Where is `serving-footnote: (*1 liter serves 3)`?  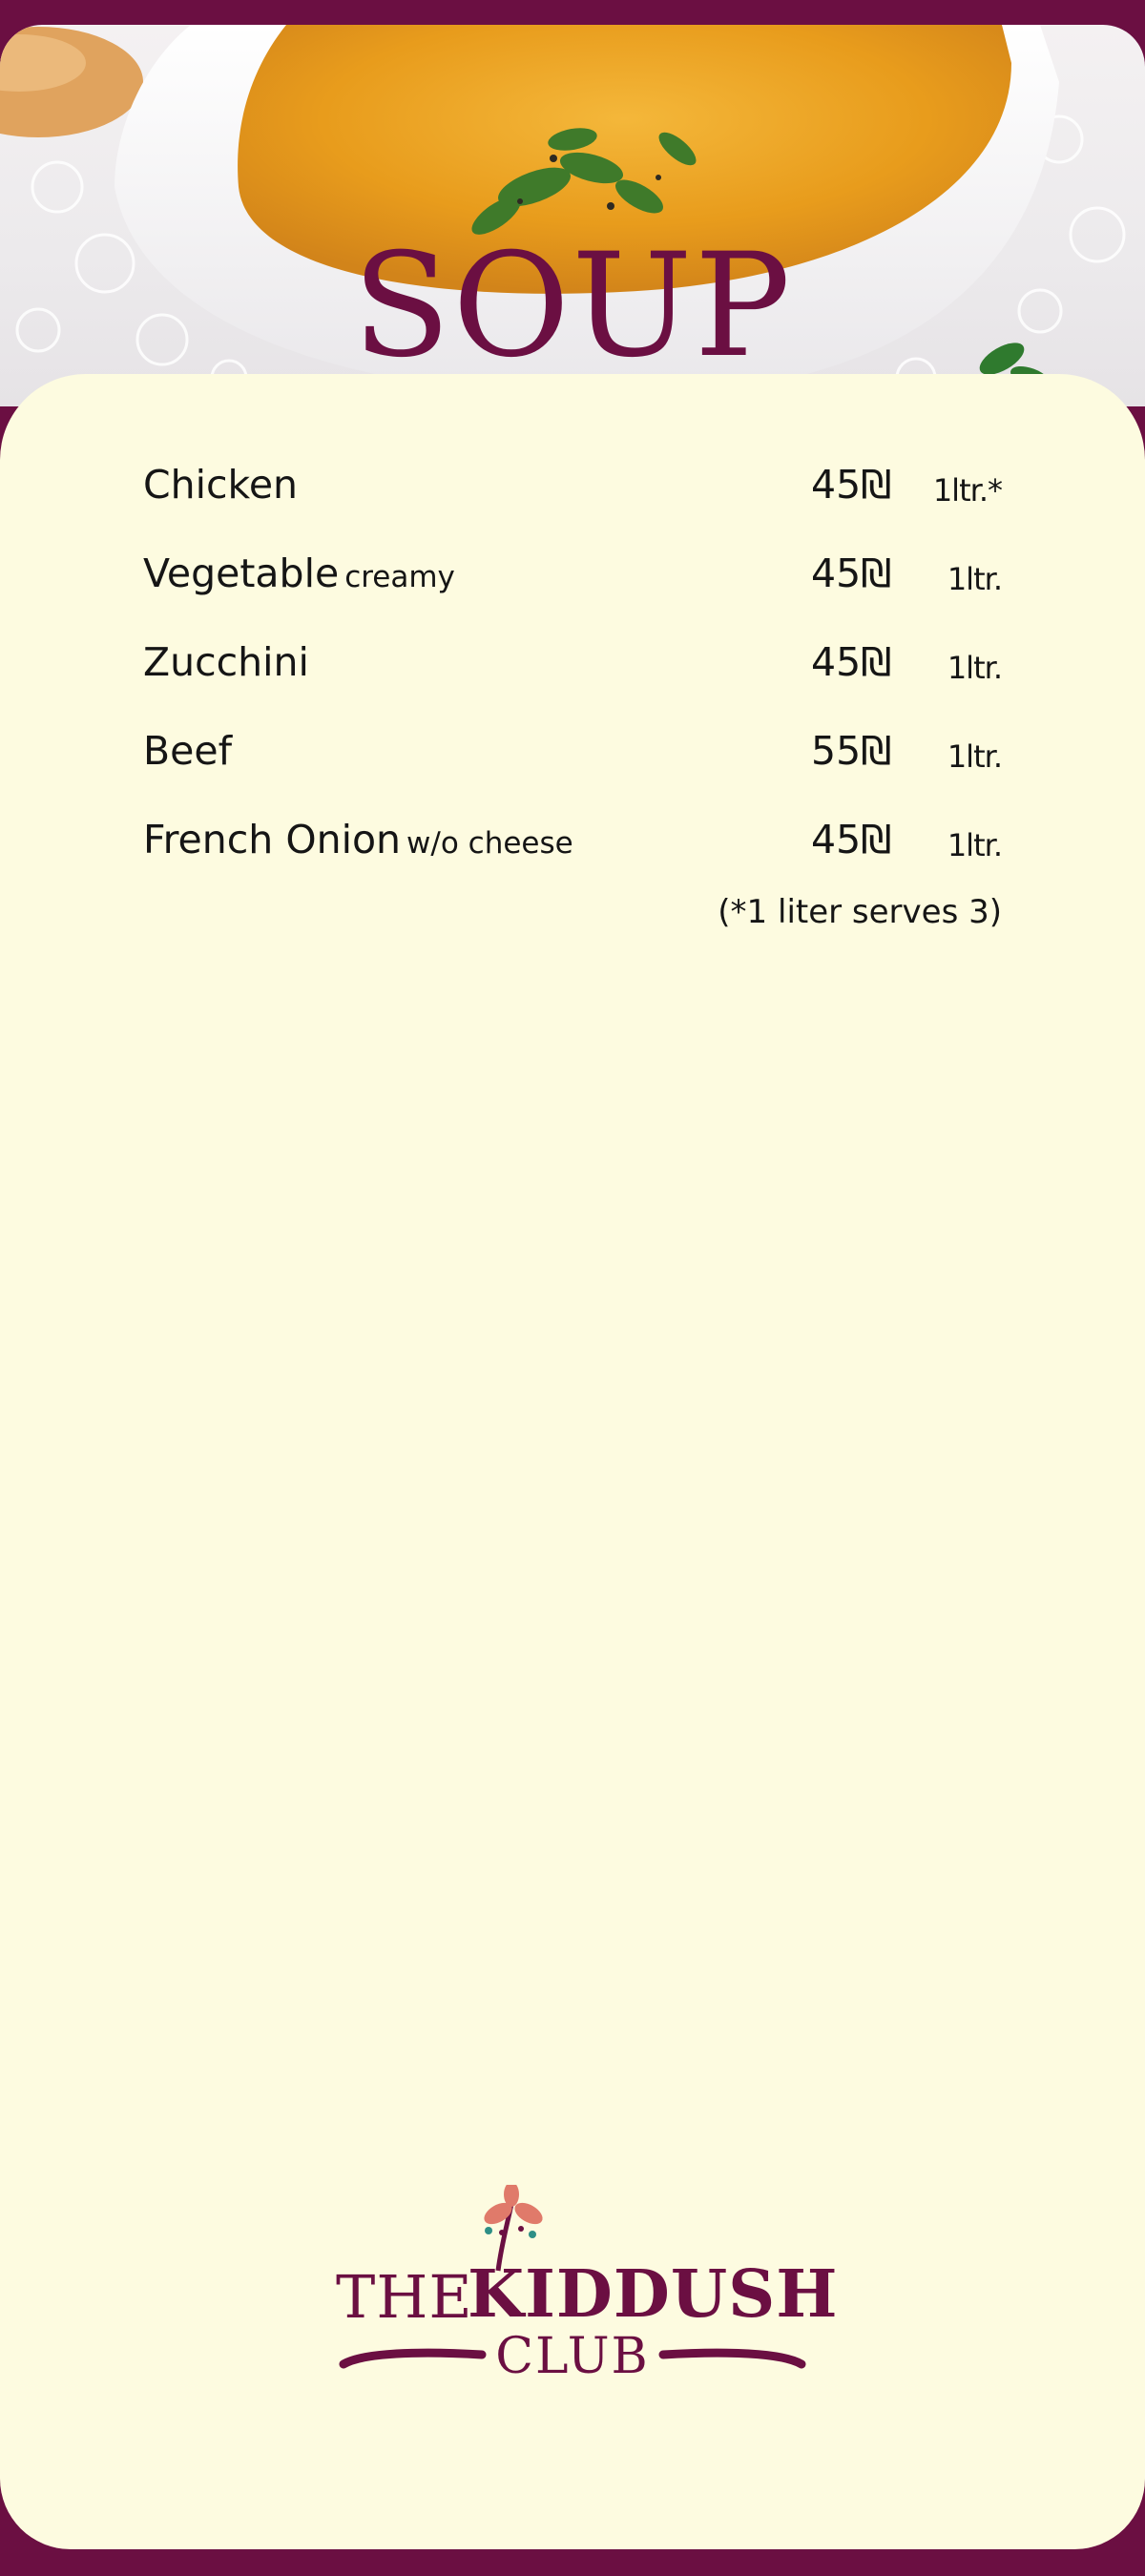
serving-footnote: (*1 liter serves 3) is located at coordinates (860, 912).